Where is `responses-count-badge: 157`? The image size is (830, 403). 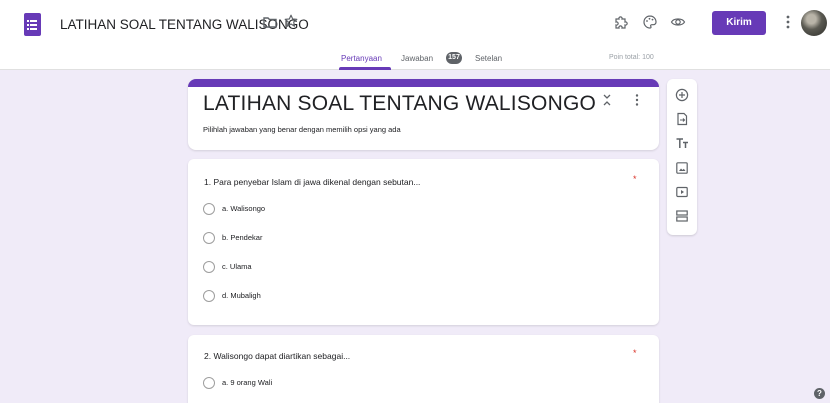 responses-count-badge: 157 is located at coordinates (454, 58).